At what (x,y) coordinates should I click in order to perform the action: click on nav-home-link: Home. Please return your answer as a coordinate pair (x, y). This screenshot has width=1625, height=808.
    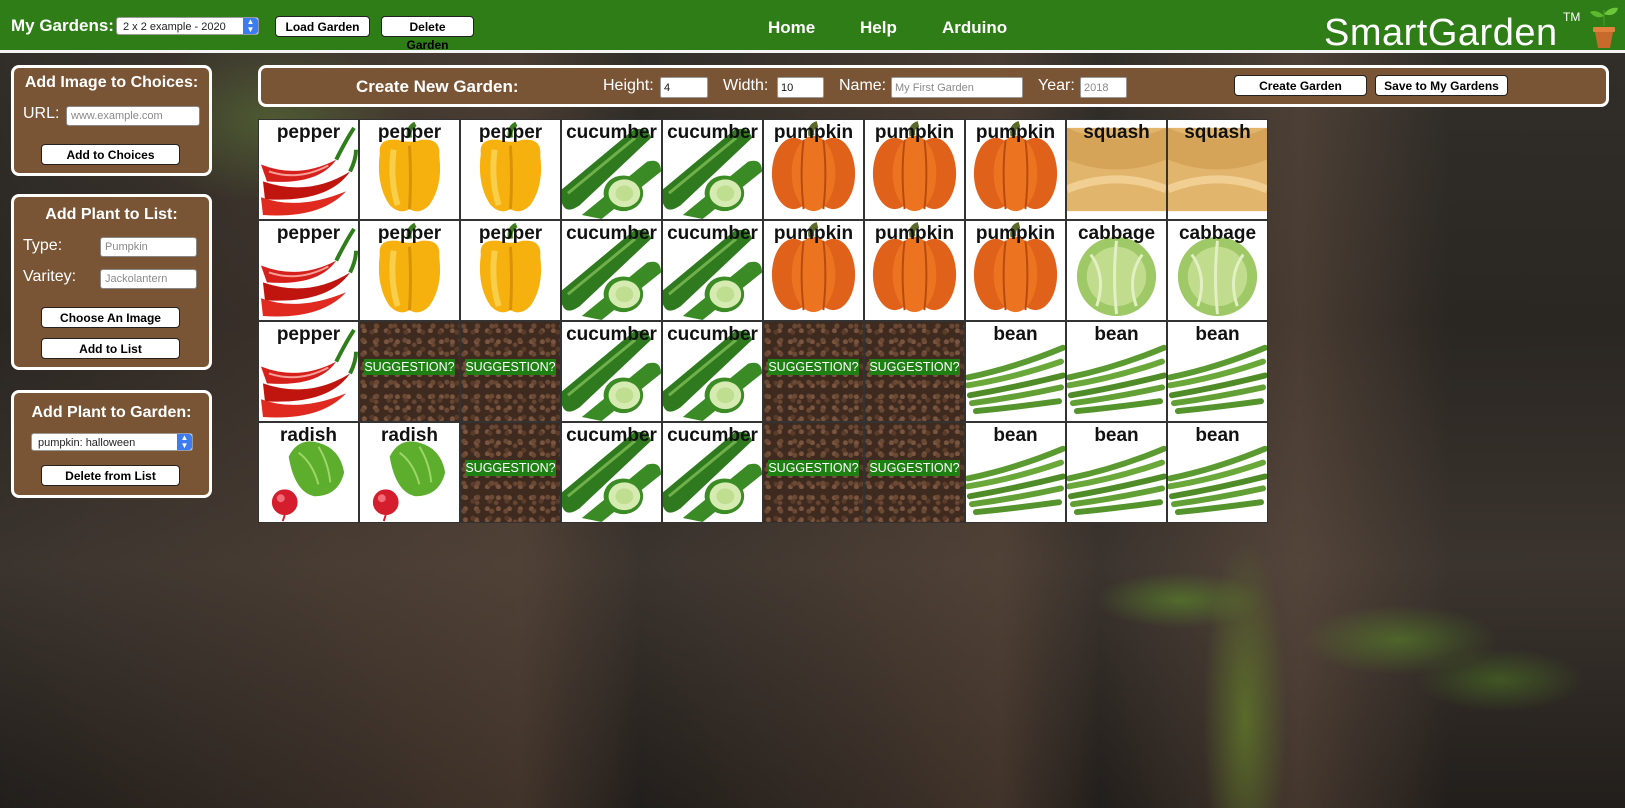
    Looking at the image, I should click on (791, 28).